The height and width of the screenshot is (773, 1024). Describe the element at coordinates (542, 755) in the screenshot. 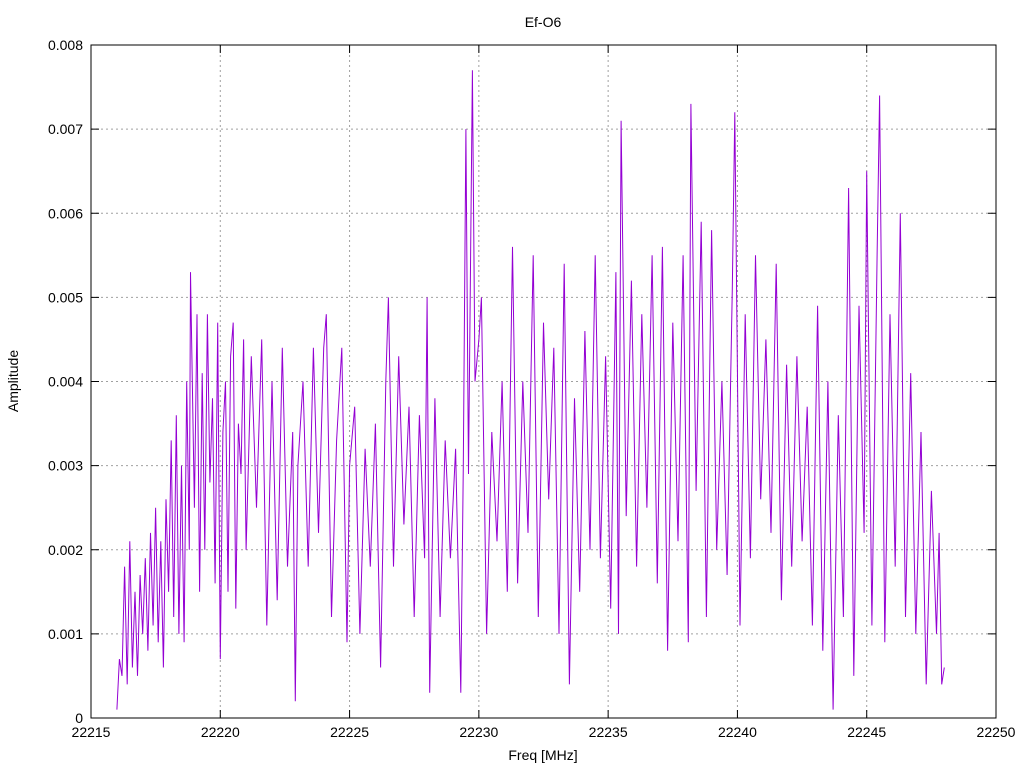

I see `x-axis-label: Freq [MHz]` at that location.